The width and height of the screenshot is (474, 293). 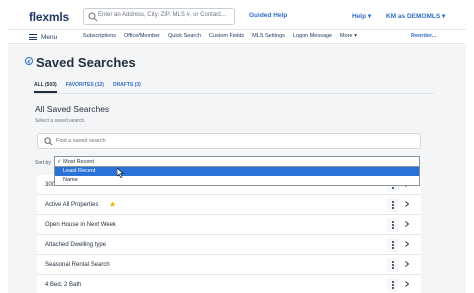 What do you see at coordinates (49, 37) in the screenshot?
I see `menu-label: Menu` at bounding box center [49, 37].